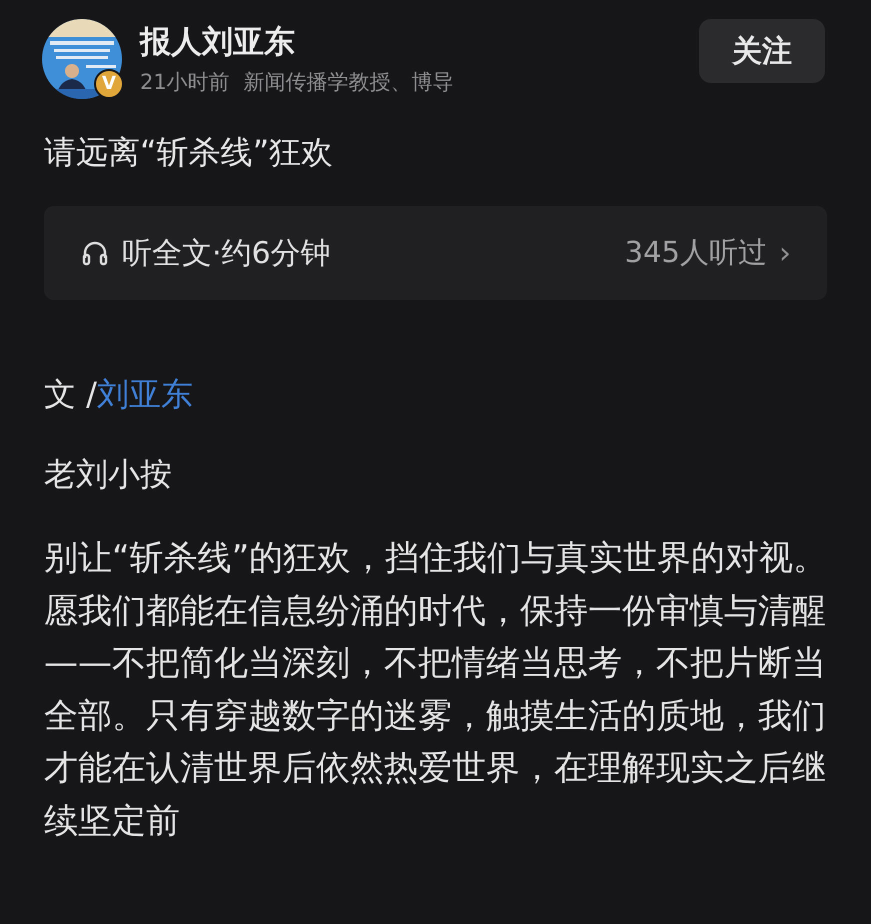 This screenshot has width=871, height=924. What do you see at coordinates (109, 84) in the screenshot?
I see `verified-badge: V` at bounding box center [109, 84].